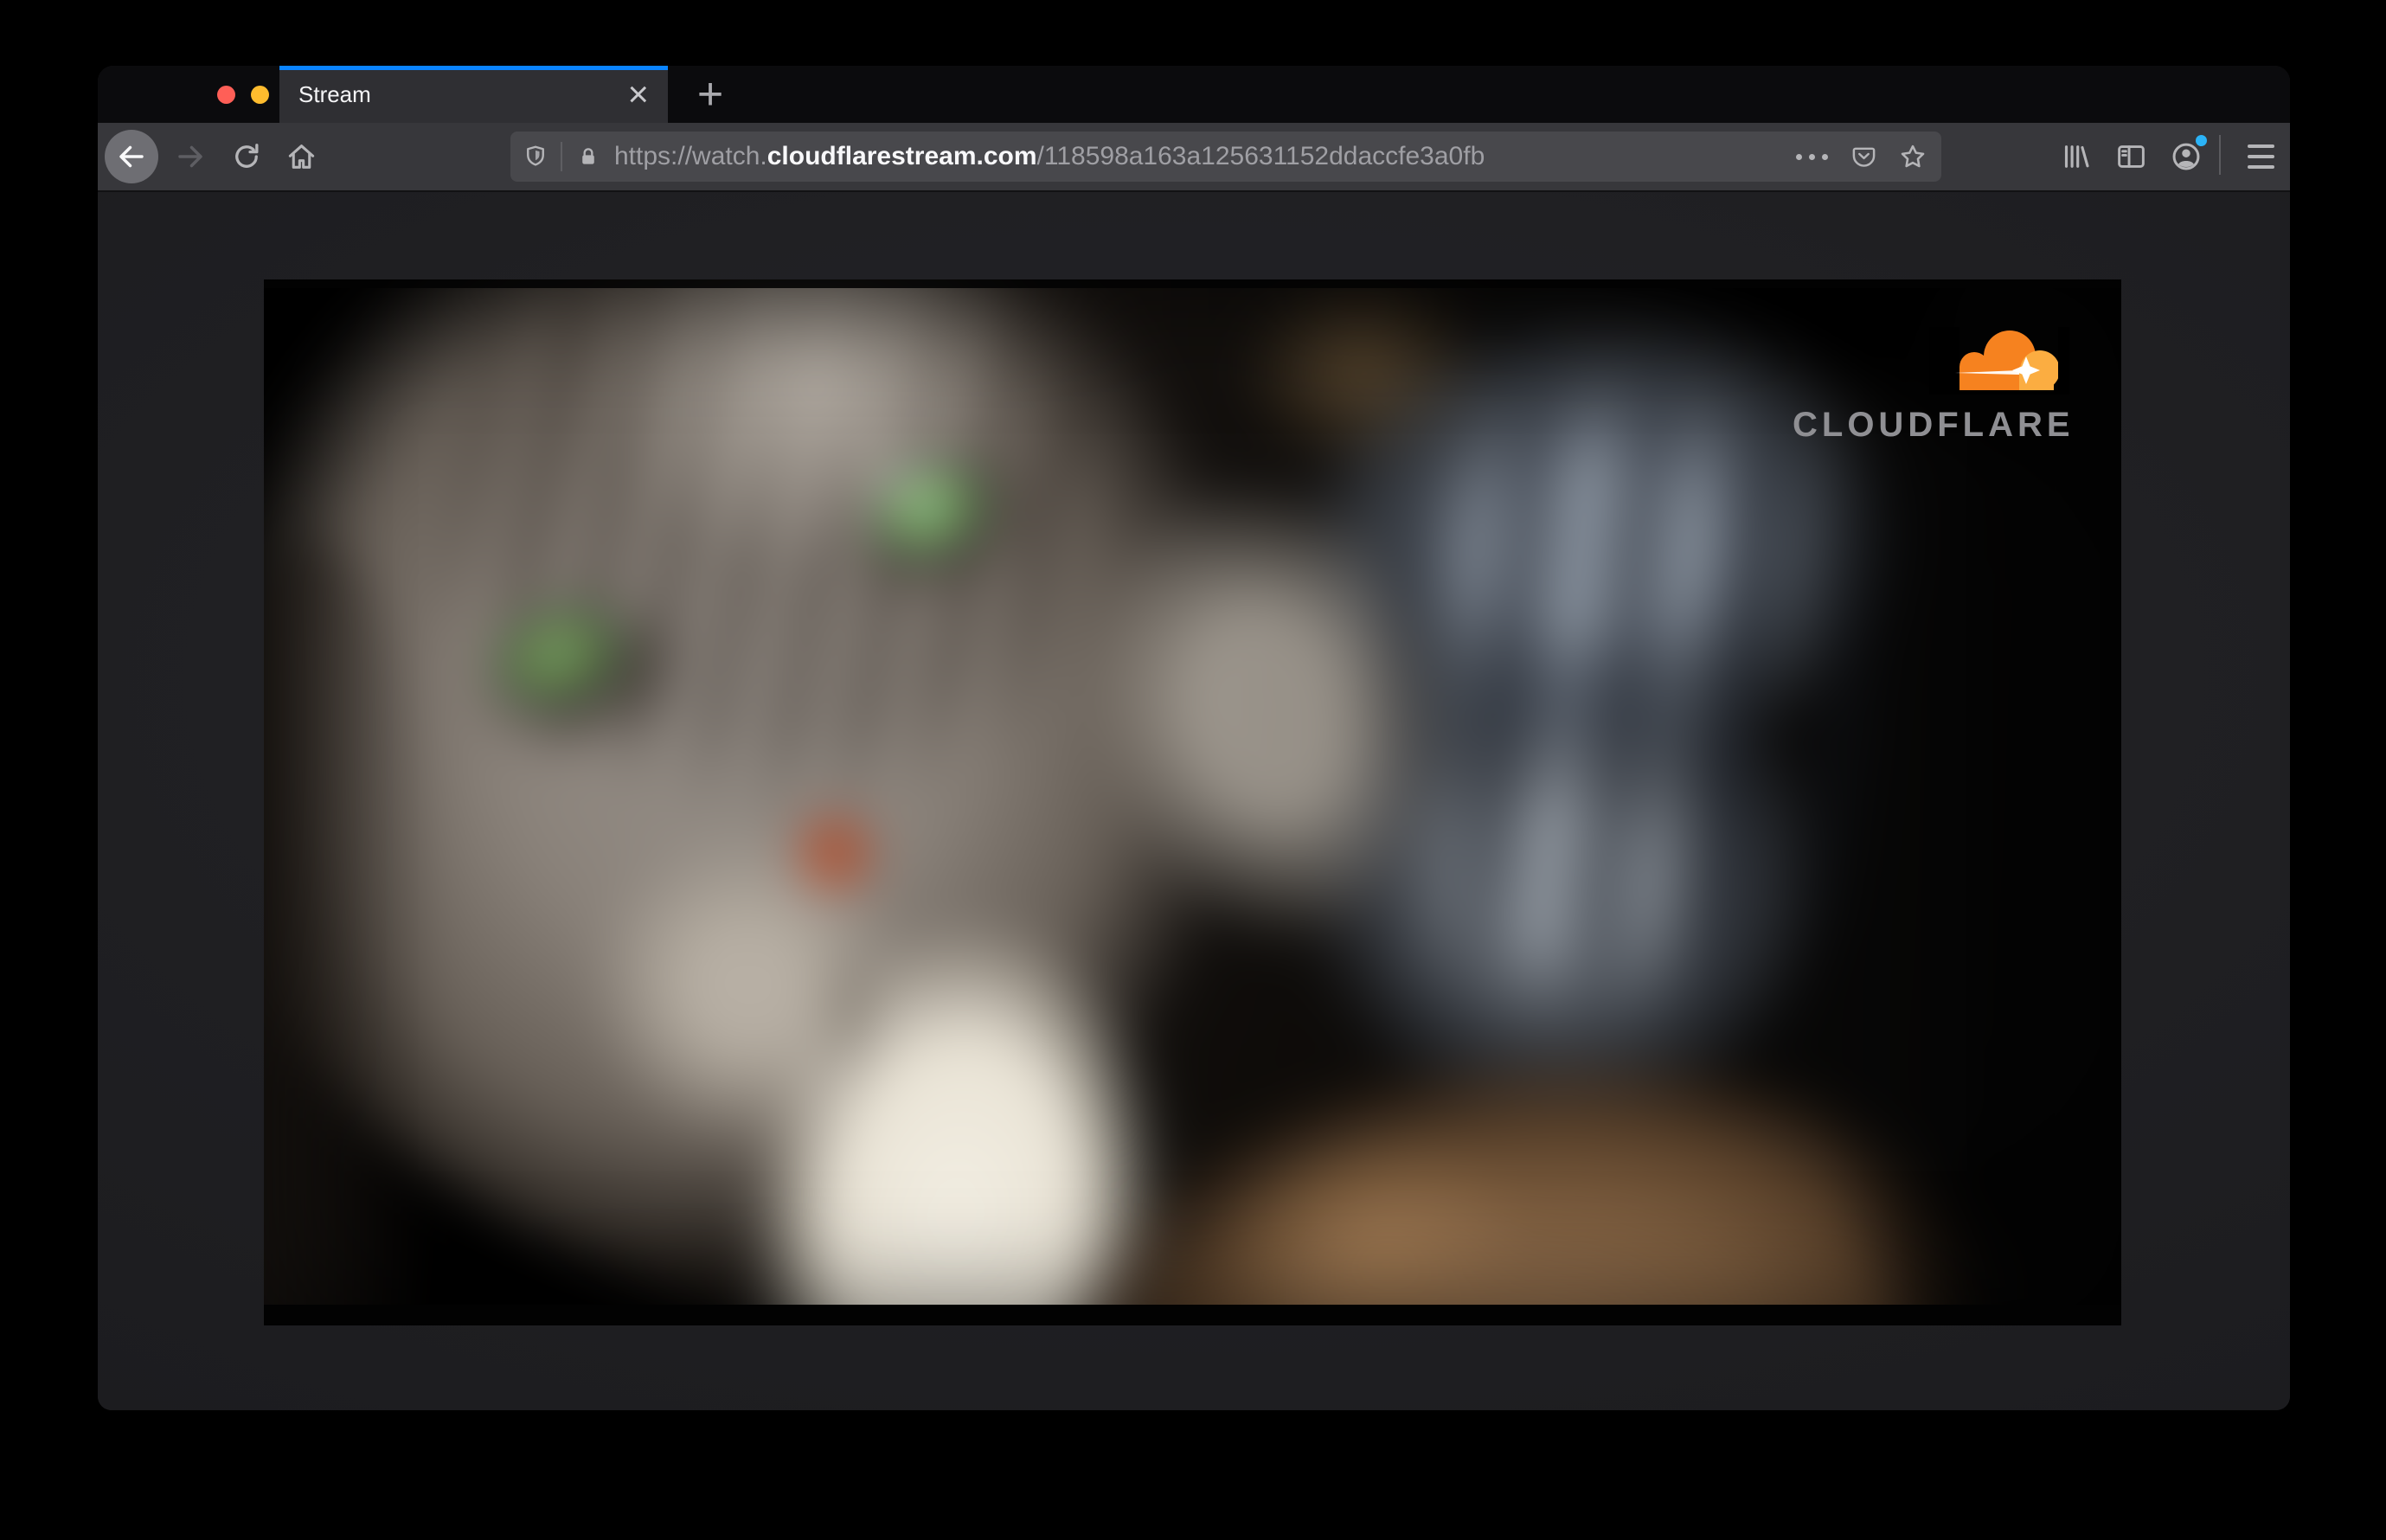 The width and height of the screenshot is (2386, 1540). What do you see at coordinates (2220, 155) in the screenshot?
I see `toolbar-divider` at bounding box center [2220, 155].